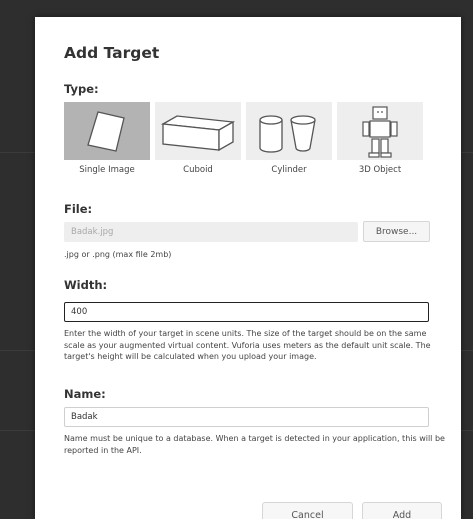  What do you see at coordinates (244, 142) in the screenshot?
I see `target-type-selector: Single Image Cuboid Cylinder 3D Object` at bounding box center [244, 142].